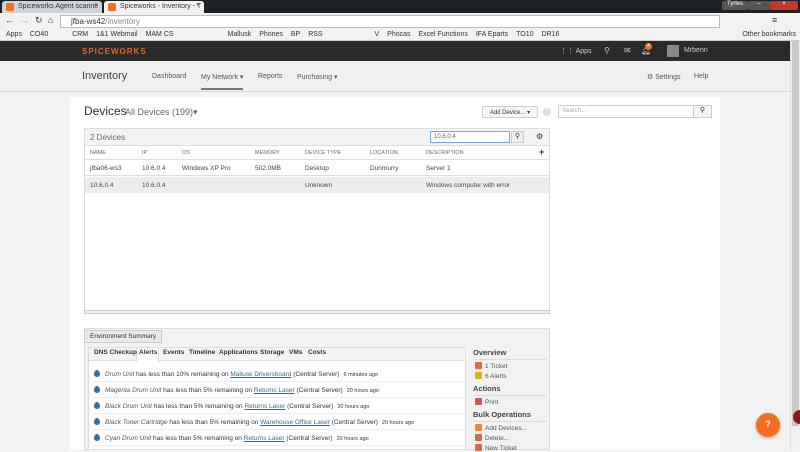 The image size is (800, 452). Describe the element at coordinates (202, 352) in the screenshot. I see `tab-timeline: Timeline` at that location.